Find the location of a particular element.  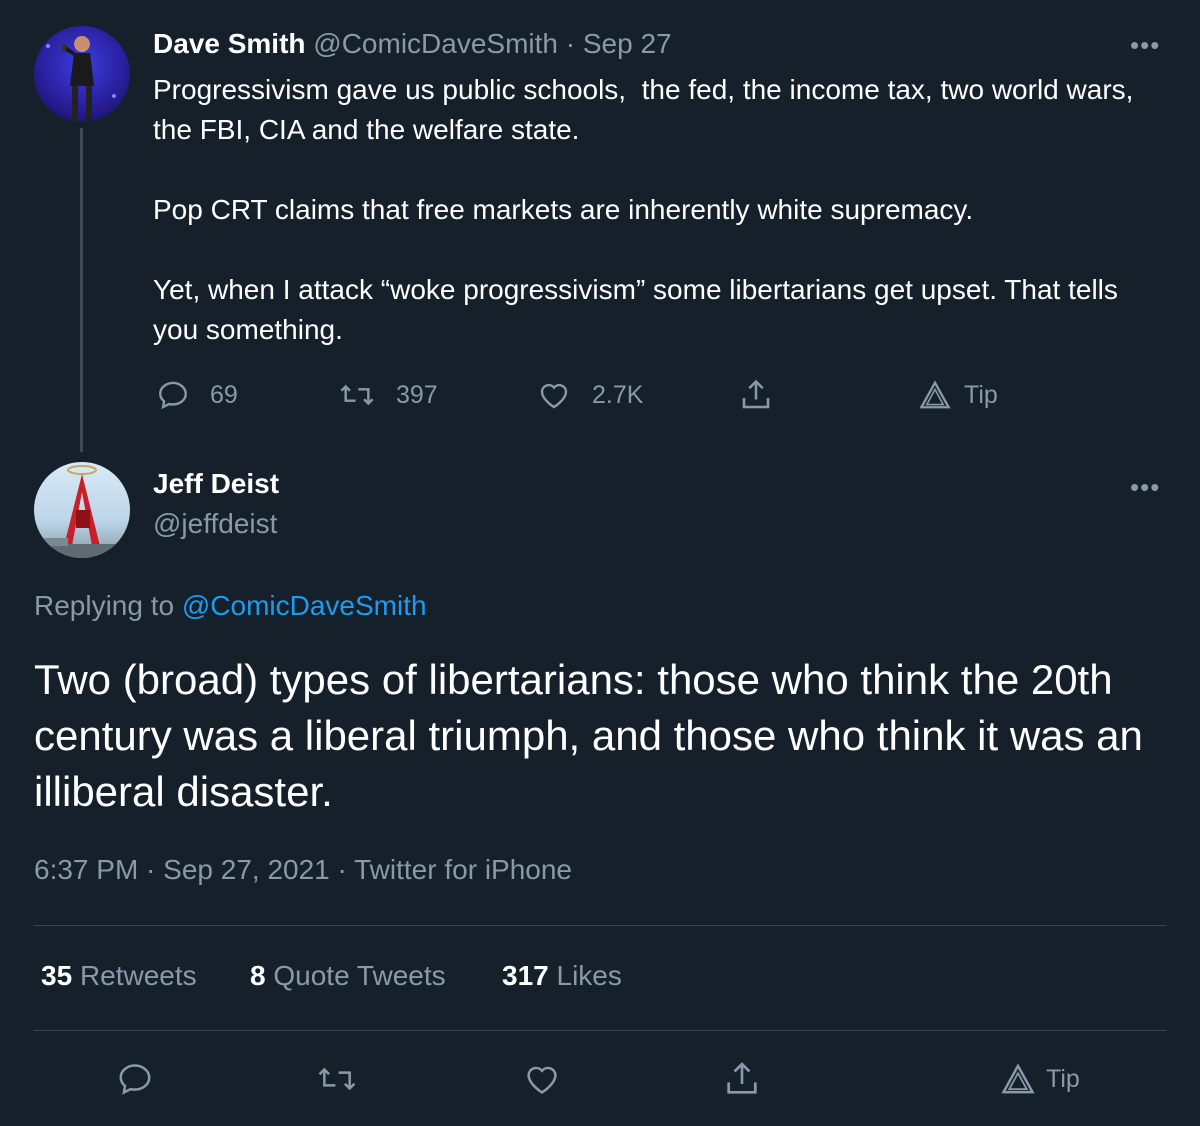

reply-button is located at coordinates (135, 1079).